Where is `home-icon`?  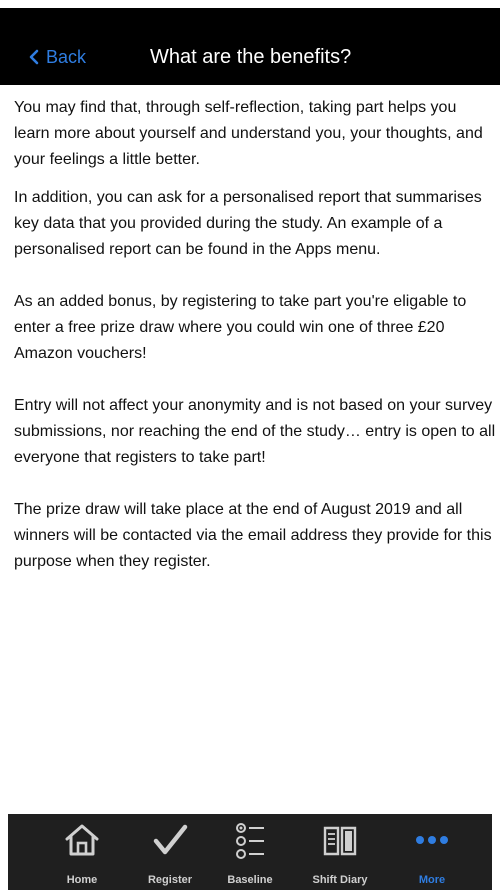 home-icon is located at coordinates (82, 840).